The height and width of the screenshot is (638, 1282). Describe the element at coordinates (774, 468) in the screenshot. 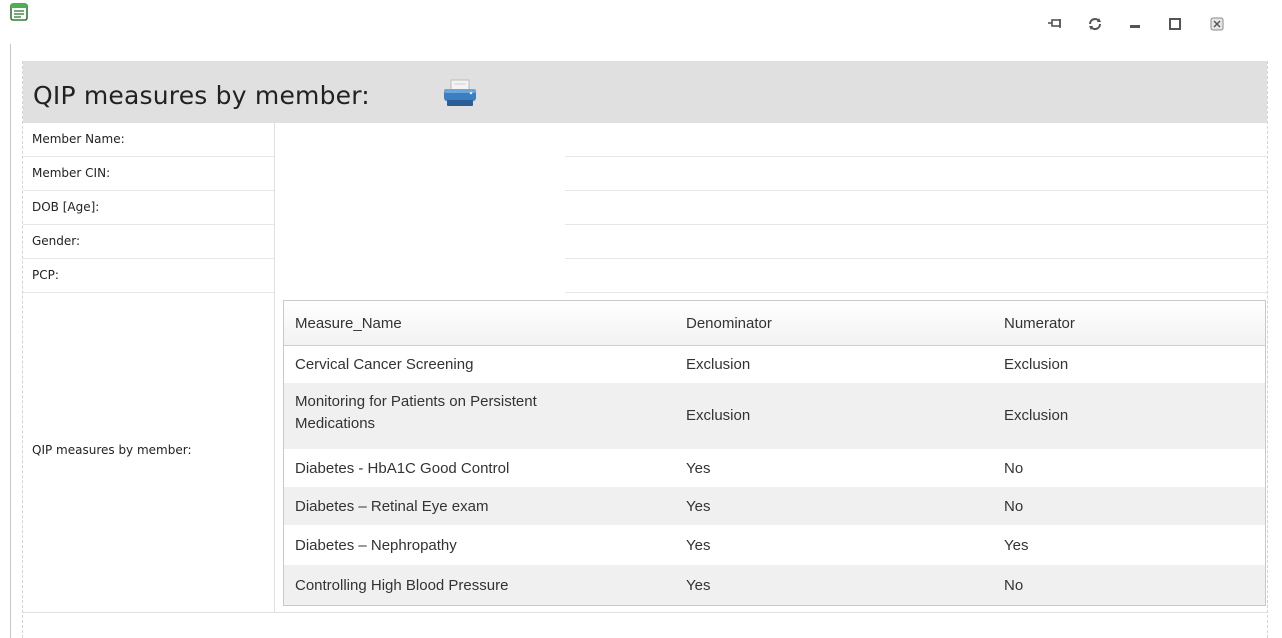

I see `table-row: Diabetes - HbA1C Good Control Yes No` at that location.